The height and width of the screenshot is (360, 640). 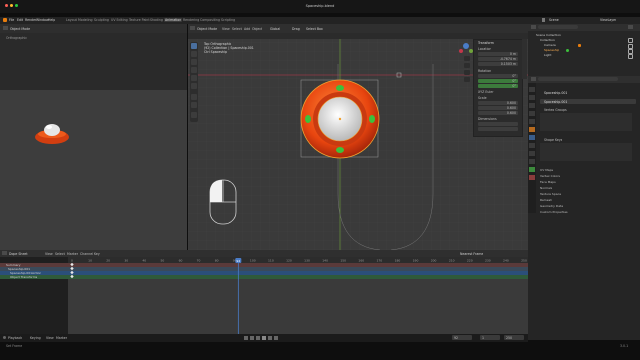 What do you see at coordinates (555, 110) in the screenshot?
I see `section-vertex-groups: Vertex Groups` at bounding box center [555, 110].